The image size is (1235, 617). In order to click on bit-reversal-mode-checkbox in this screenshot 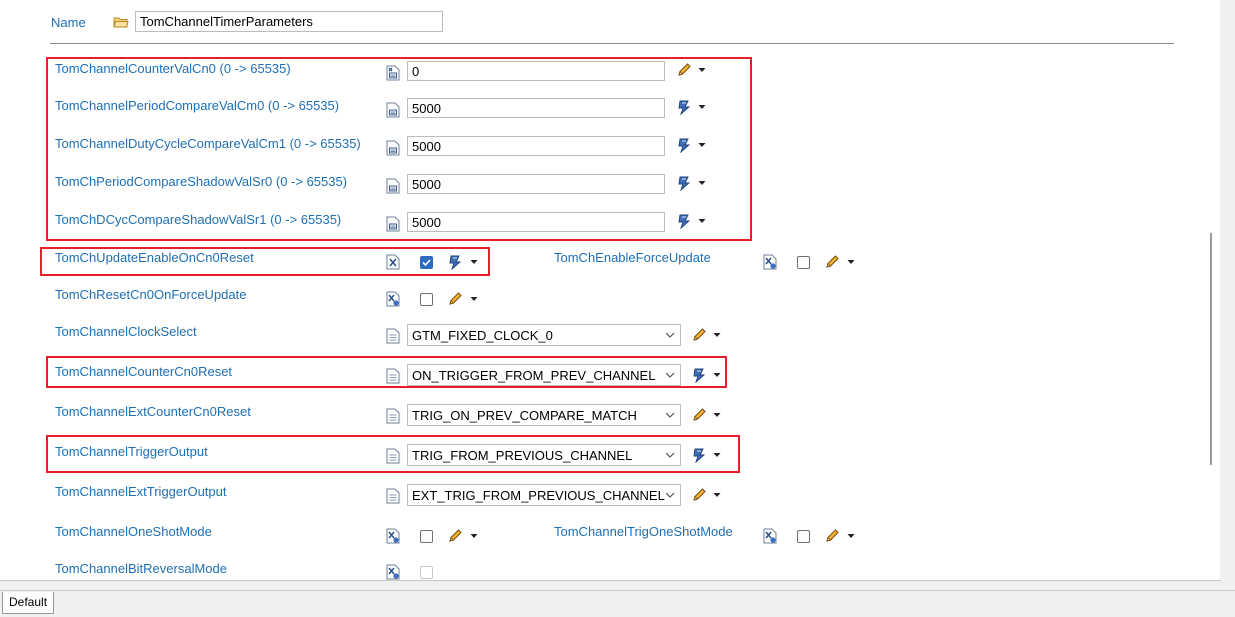, I will do `click(426, 572)`.